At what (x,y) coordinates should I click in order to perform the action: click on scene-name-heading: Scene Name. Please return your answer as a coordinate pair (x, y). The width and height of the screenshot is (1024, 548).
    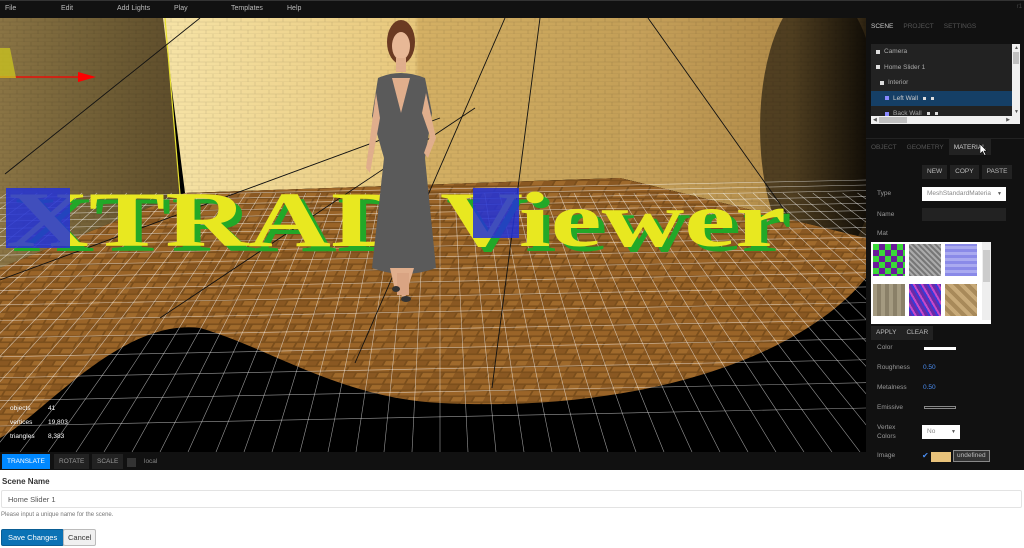
    Looking at the image, I should click on (26, 481).